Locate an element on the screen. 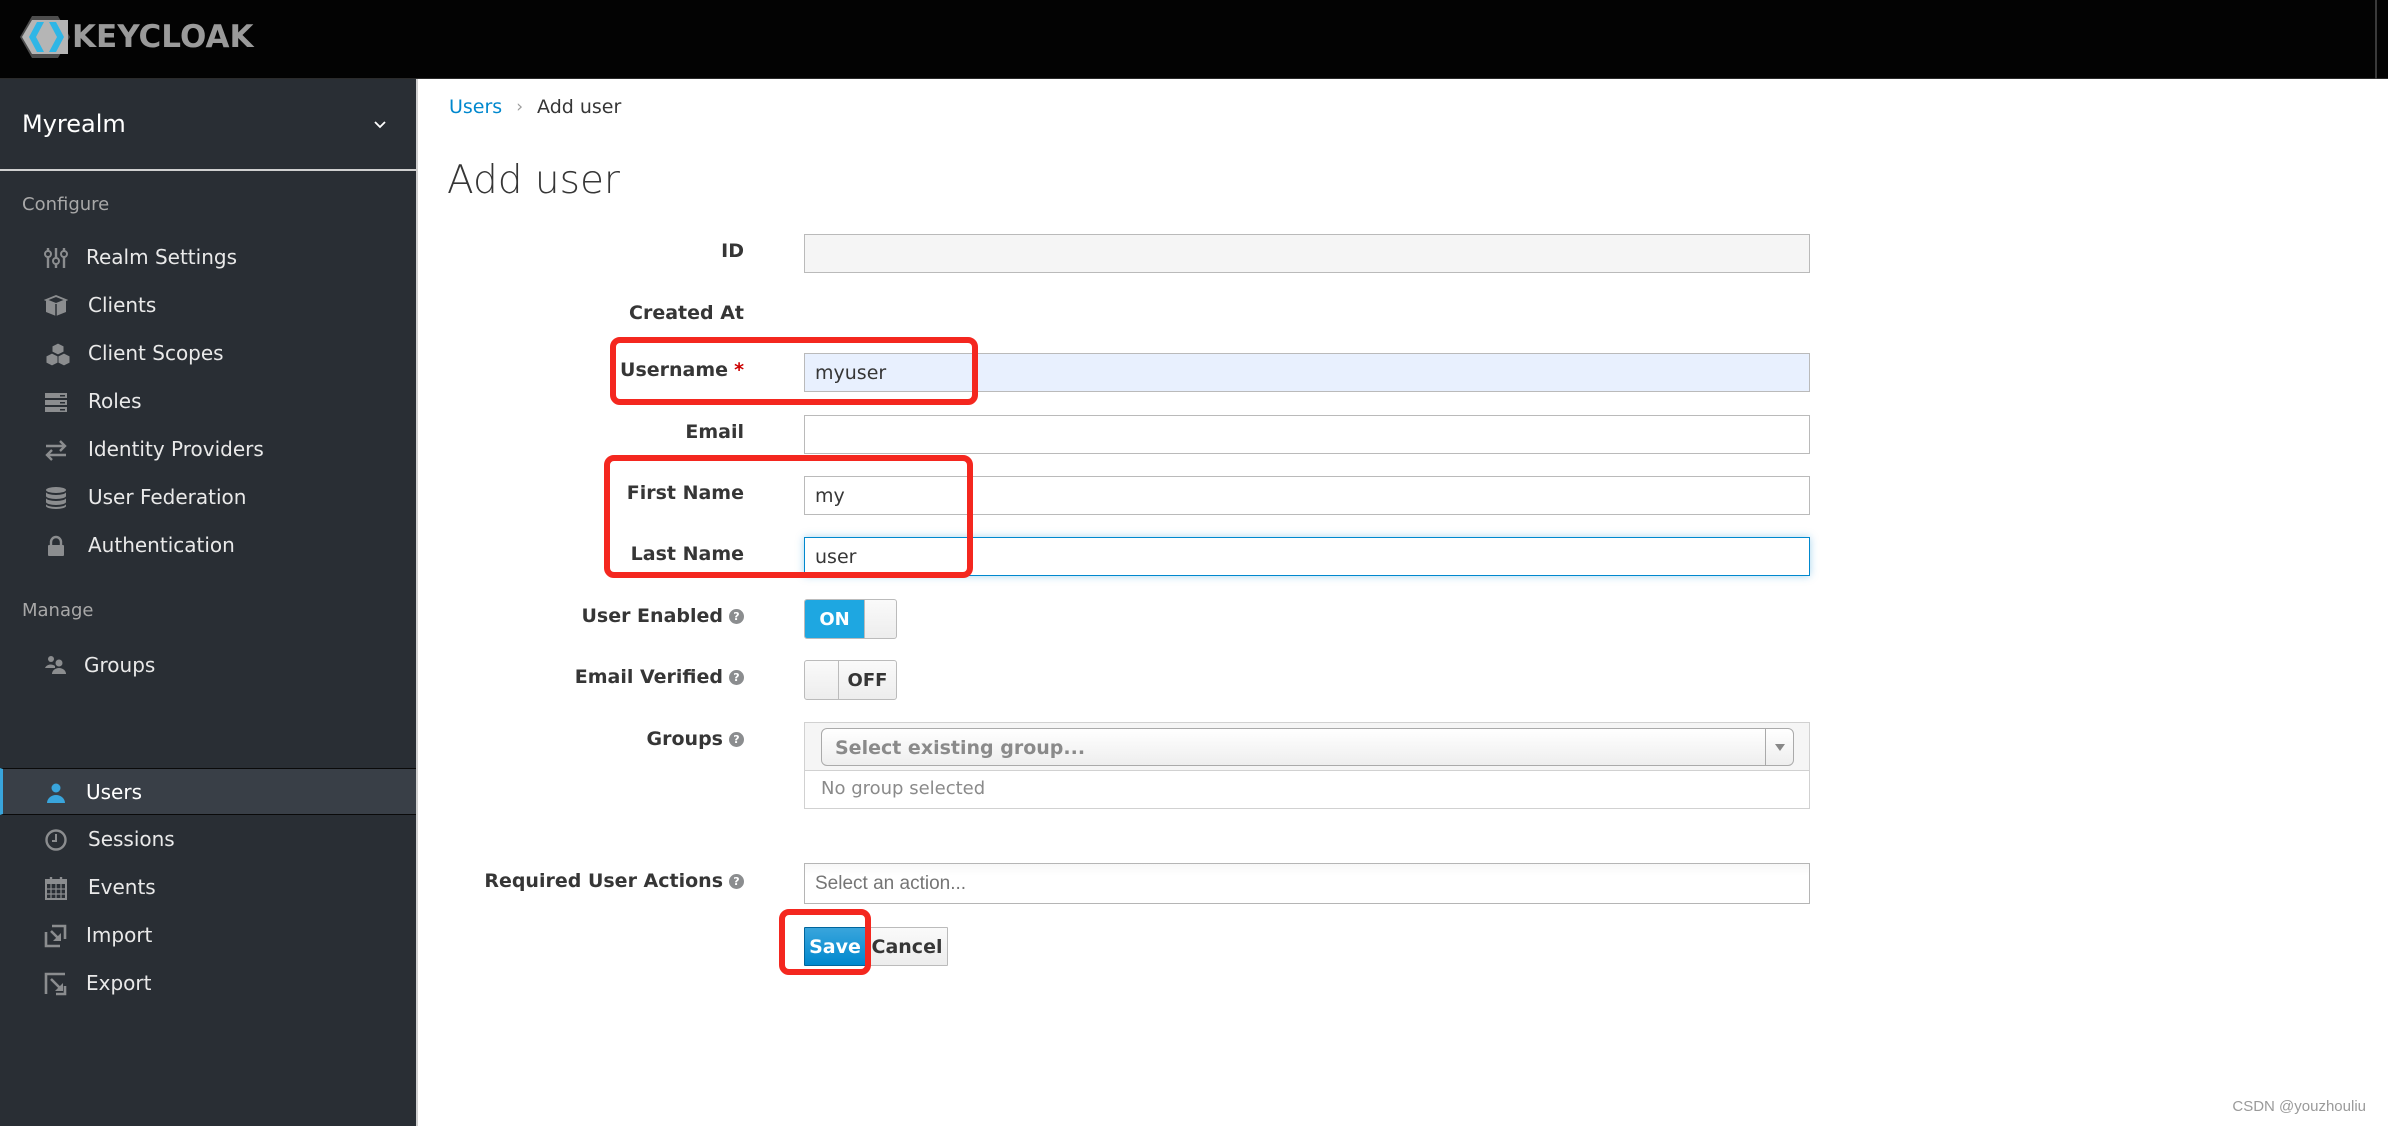 This screenshot has height=1126, width=2388. sidebar-item-client-scopes: Client Scopes is located at coordinates (208, 353).